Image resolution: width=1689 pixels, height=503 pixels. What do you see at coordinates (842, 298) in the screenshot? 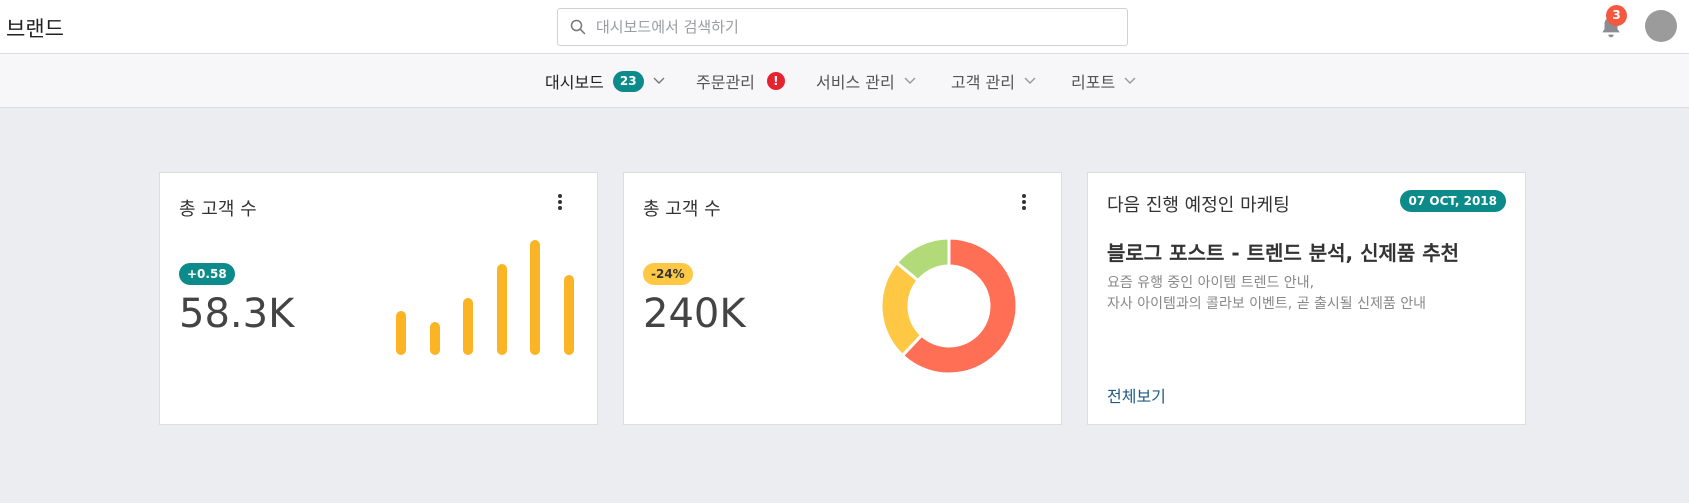
I see `customers-donut-card: 총 고객 수 -24% 240K` at bounding box center [842, 298].